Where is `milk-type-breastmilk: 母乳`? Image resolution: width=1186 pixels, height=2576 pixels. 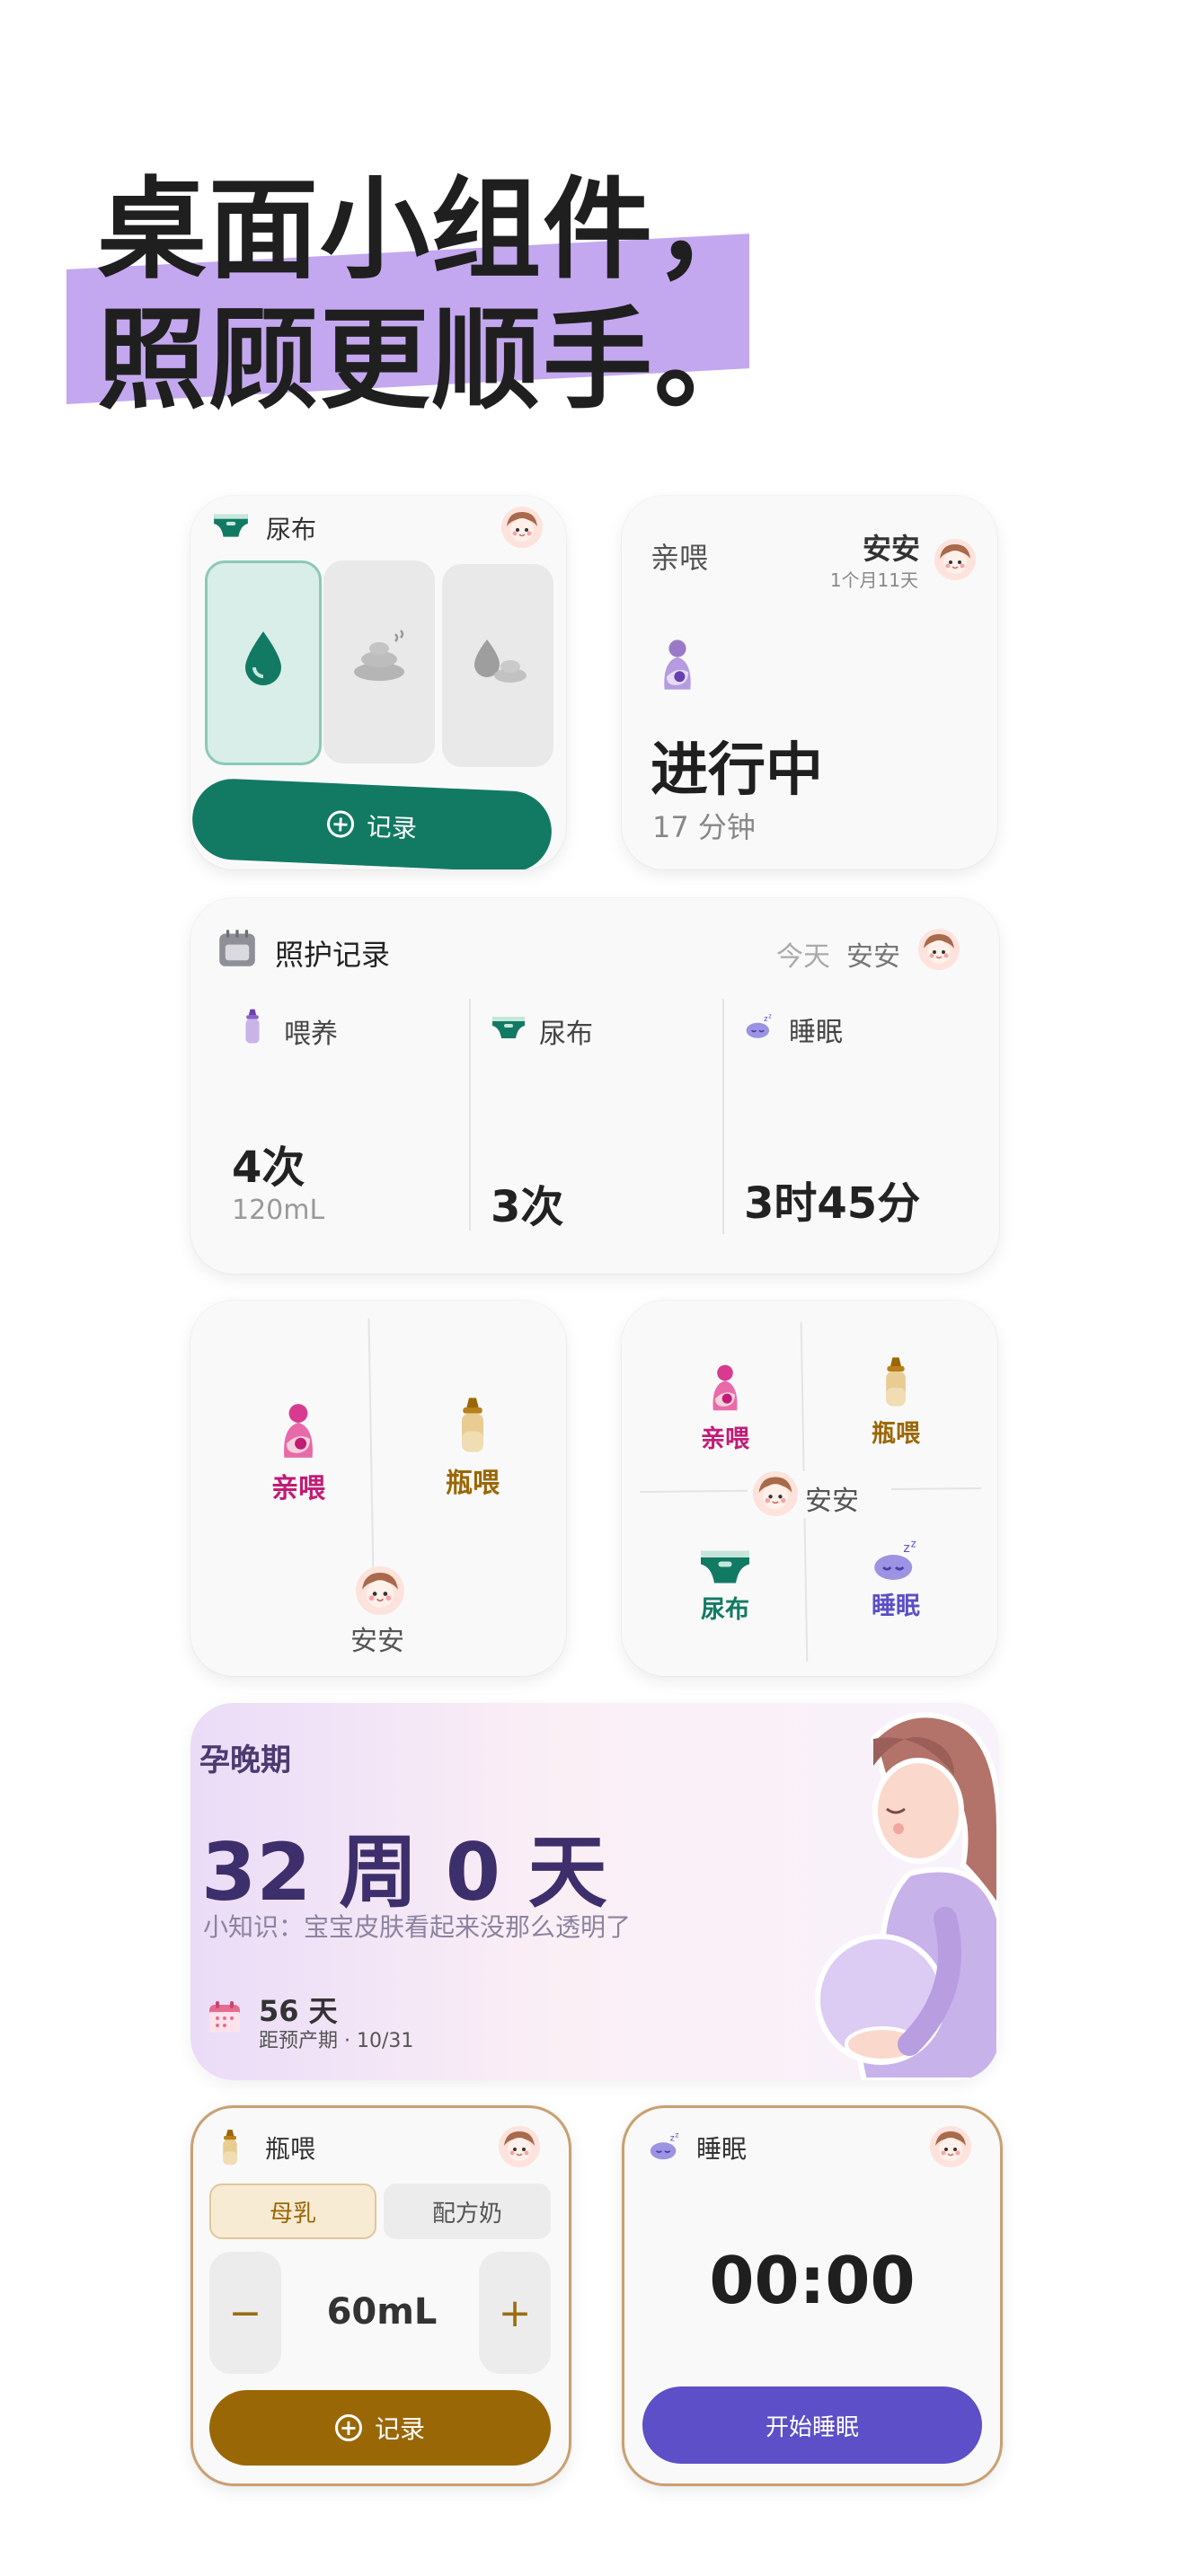
milk-type-breastmilk: 母乳 is located at coordinates (292, 2211).